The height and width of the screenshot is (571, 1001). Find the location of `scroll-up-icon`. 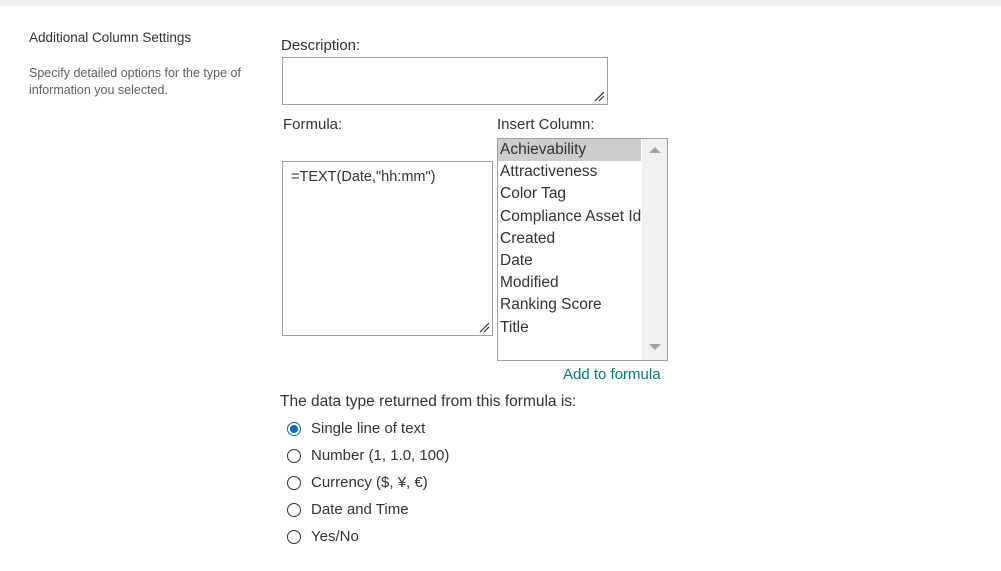

scroll-up-icon is located at coordinates (655, 150).